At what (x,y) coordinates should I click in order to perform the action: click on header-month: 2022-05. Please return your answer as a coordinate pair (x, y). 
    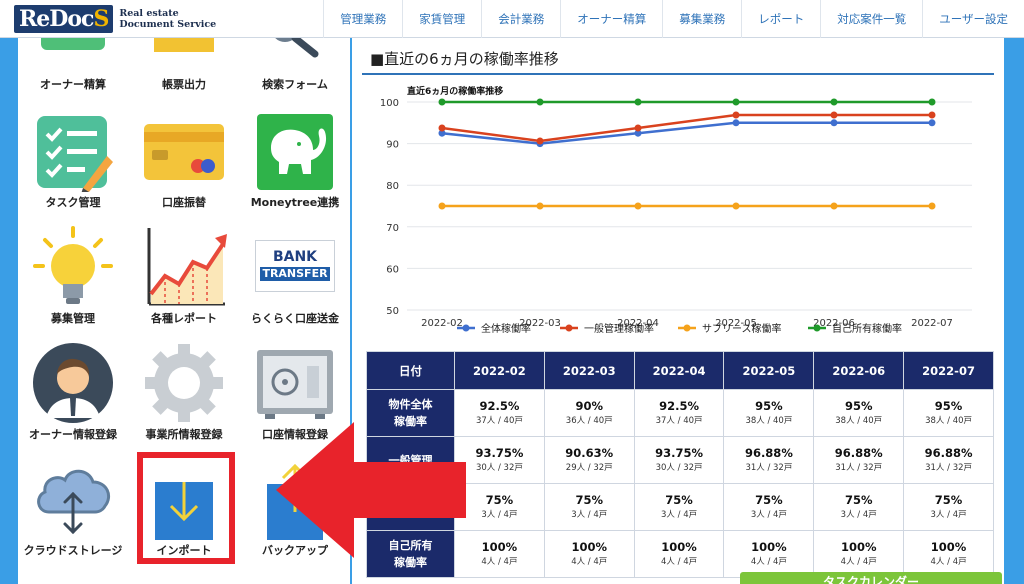
    Looking at the image, I should click on (769, 370).